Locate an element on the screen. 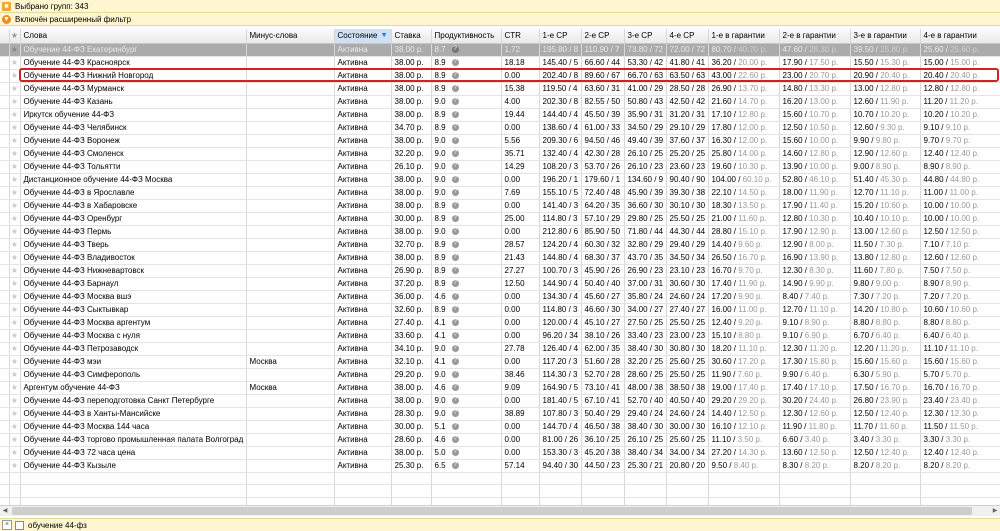 This screenshot has height=531, width=1000. column-header-sp3: 3-е СР is located at coordinates (645, 36).